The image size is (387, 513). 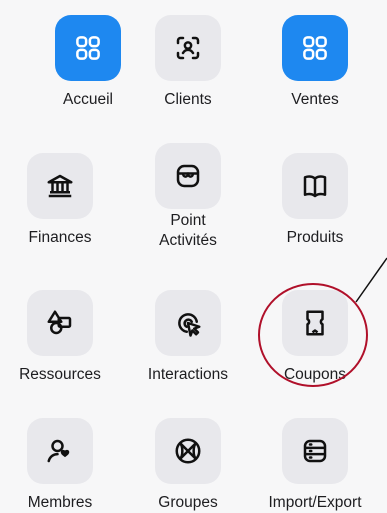 I want to click on produits-icon-tile, so click(x=315, y=186).